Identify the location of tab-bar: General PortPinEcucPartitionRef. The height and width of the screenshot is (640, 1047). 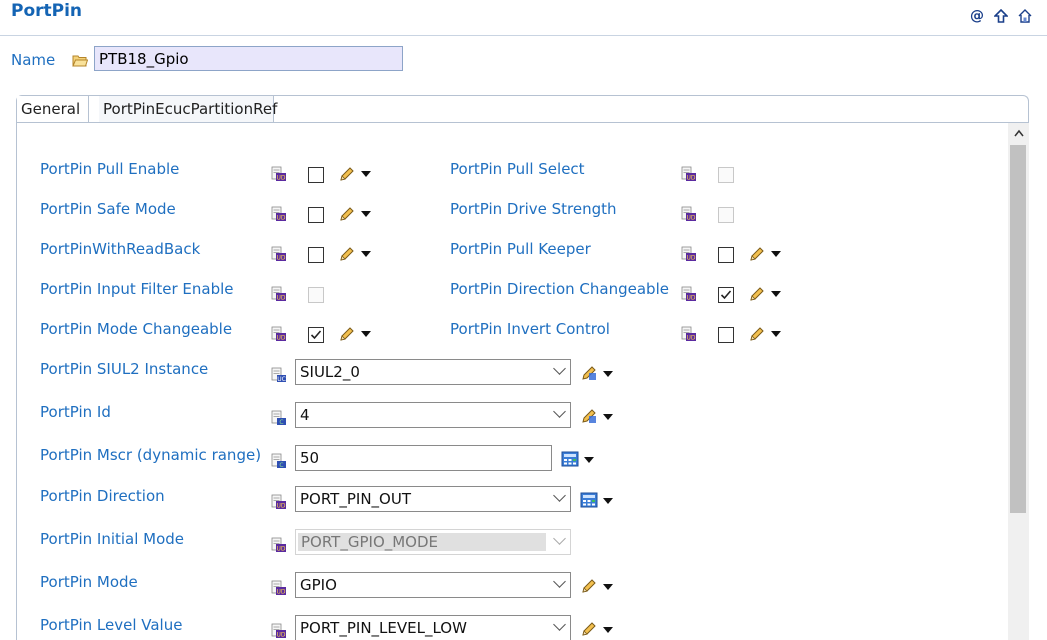
(522, 109).